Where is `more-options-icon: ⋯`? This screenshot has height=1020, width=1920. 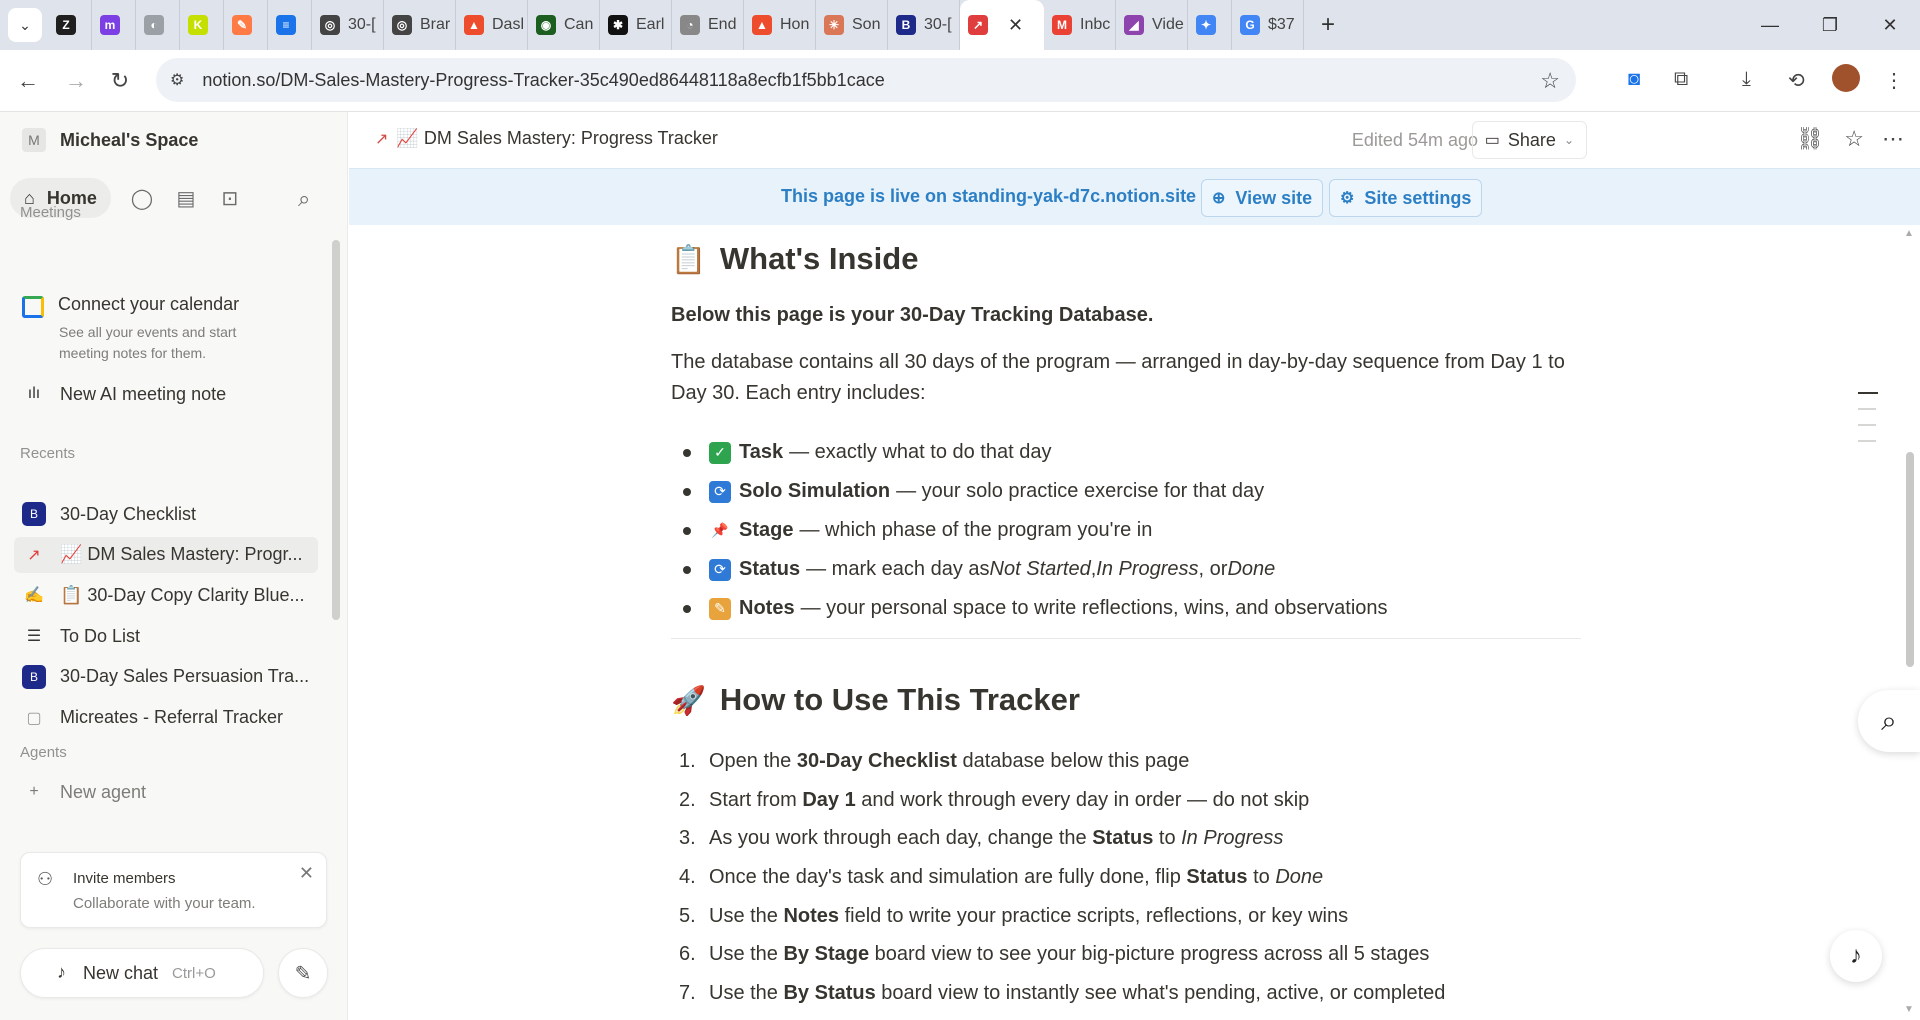 more-options-icon: ⋯ is located at coordinates (1893, 139).